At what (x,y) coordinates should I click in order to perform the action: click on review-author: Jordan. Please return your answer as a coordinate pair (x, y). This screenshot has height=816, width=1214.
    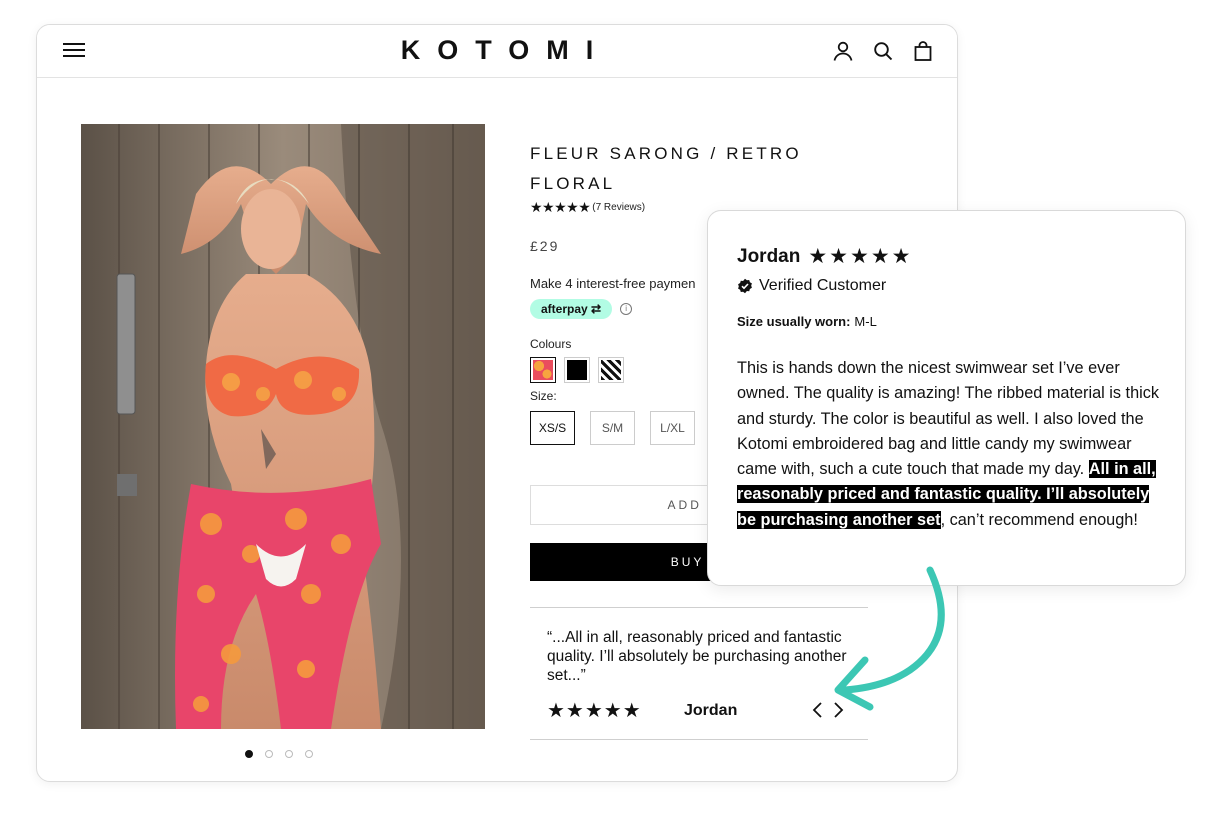
    Looking at the image, I should click on (769, 256).